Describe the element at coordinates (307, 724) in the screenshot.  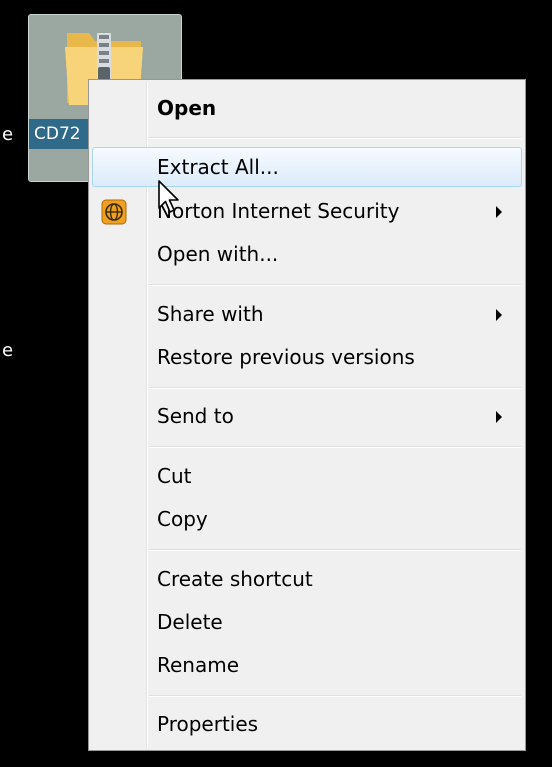
I see `menu-item-properties: Properties` at that location.